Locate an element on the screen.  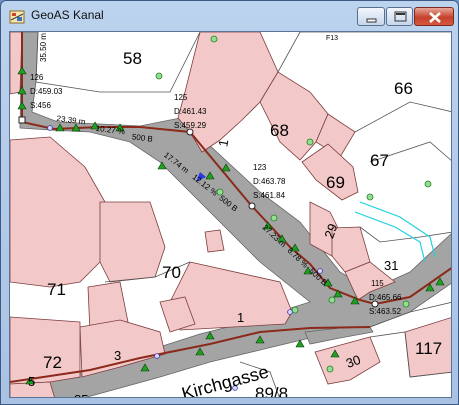
manhole-115-id: 115 is located at coordinates (377, 283).